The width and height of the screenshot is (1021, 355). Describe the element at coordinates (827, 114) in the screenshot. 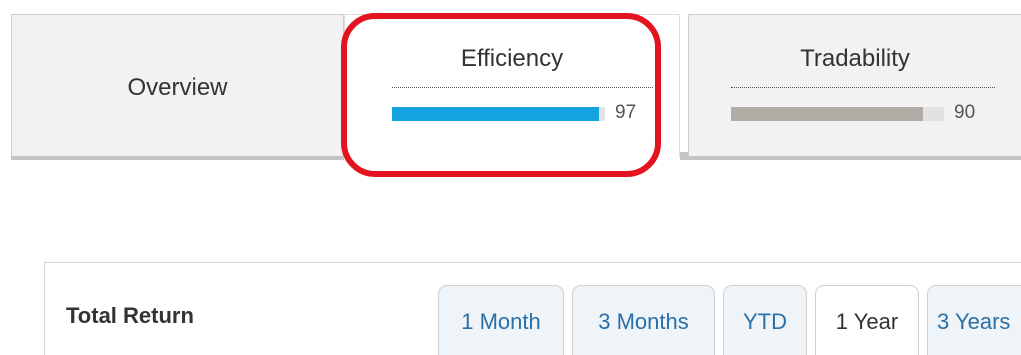

I see `tradability-score-fill` at that location.